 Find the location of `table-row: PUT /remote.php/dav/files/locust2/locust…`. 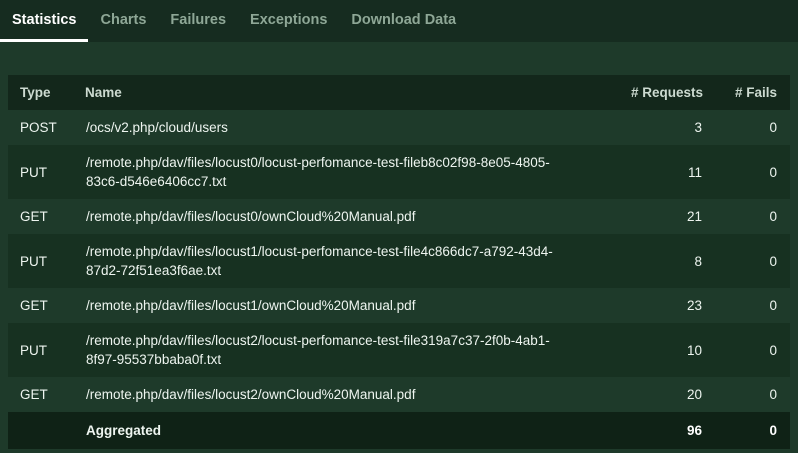

table-row: PUT /remote.php/dav/files/locust2/locust… is located at coordinates (399, 350).